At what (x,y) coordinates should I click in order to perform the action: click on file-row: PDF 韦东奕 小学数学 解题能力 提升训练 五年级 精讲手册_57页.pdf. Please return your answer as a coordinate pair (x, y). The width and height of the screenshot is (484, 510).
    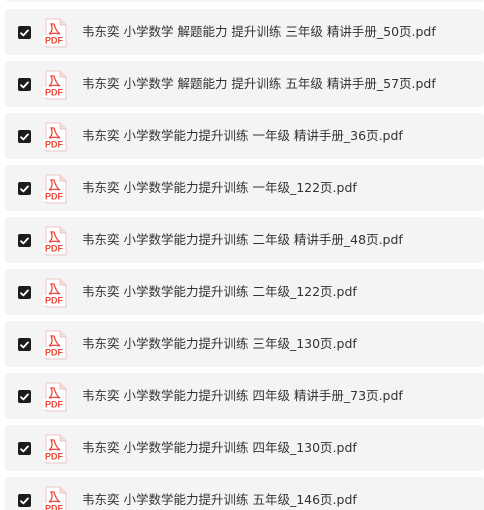
    Looking at the image, I should click on (244, 84).